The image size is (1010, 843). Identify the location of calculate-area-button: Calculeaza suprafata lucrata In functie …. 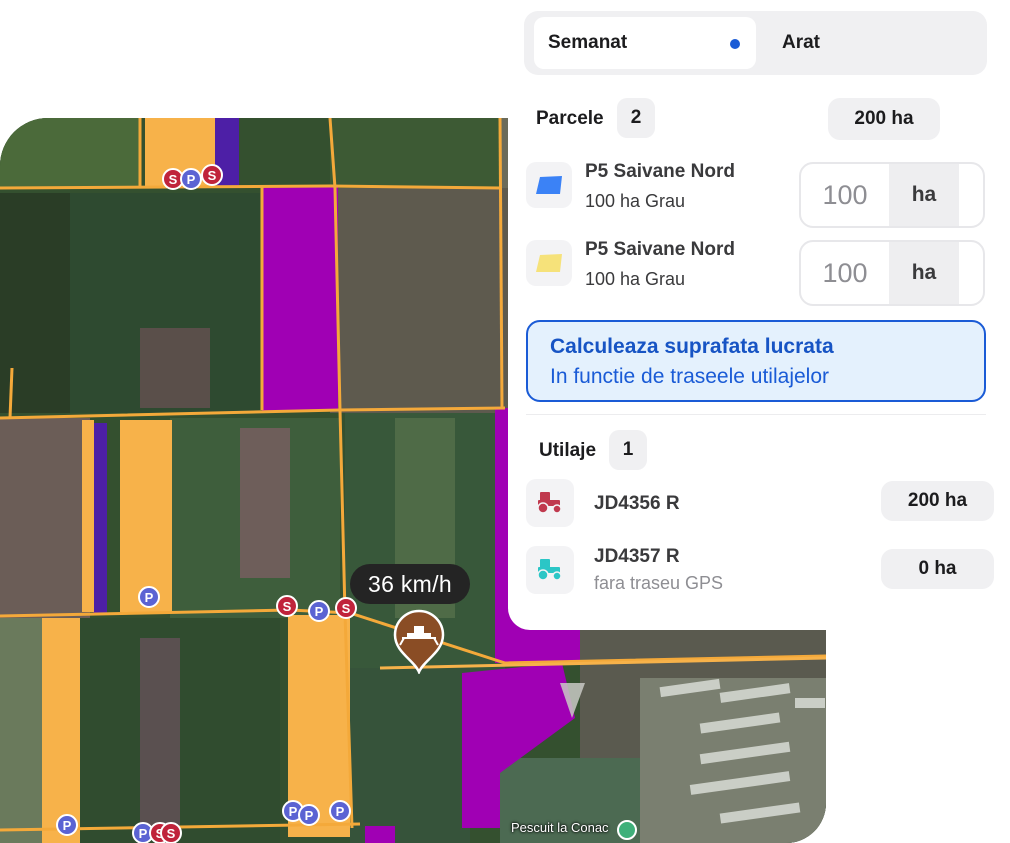
(756, 361).